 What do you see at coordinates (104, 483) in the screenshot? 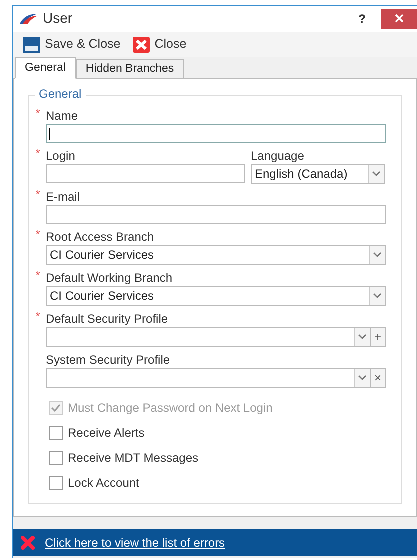
I see `checkbox-label: Lock Account` at bounding box center [104, 483].